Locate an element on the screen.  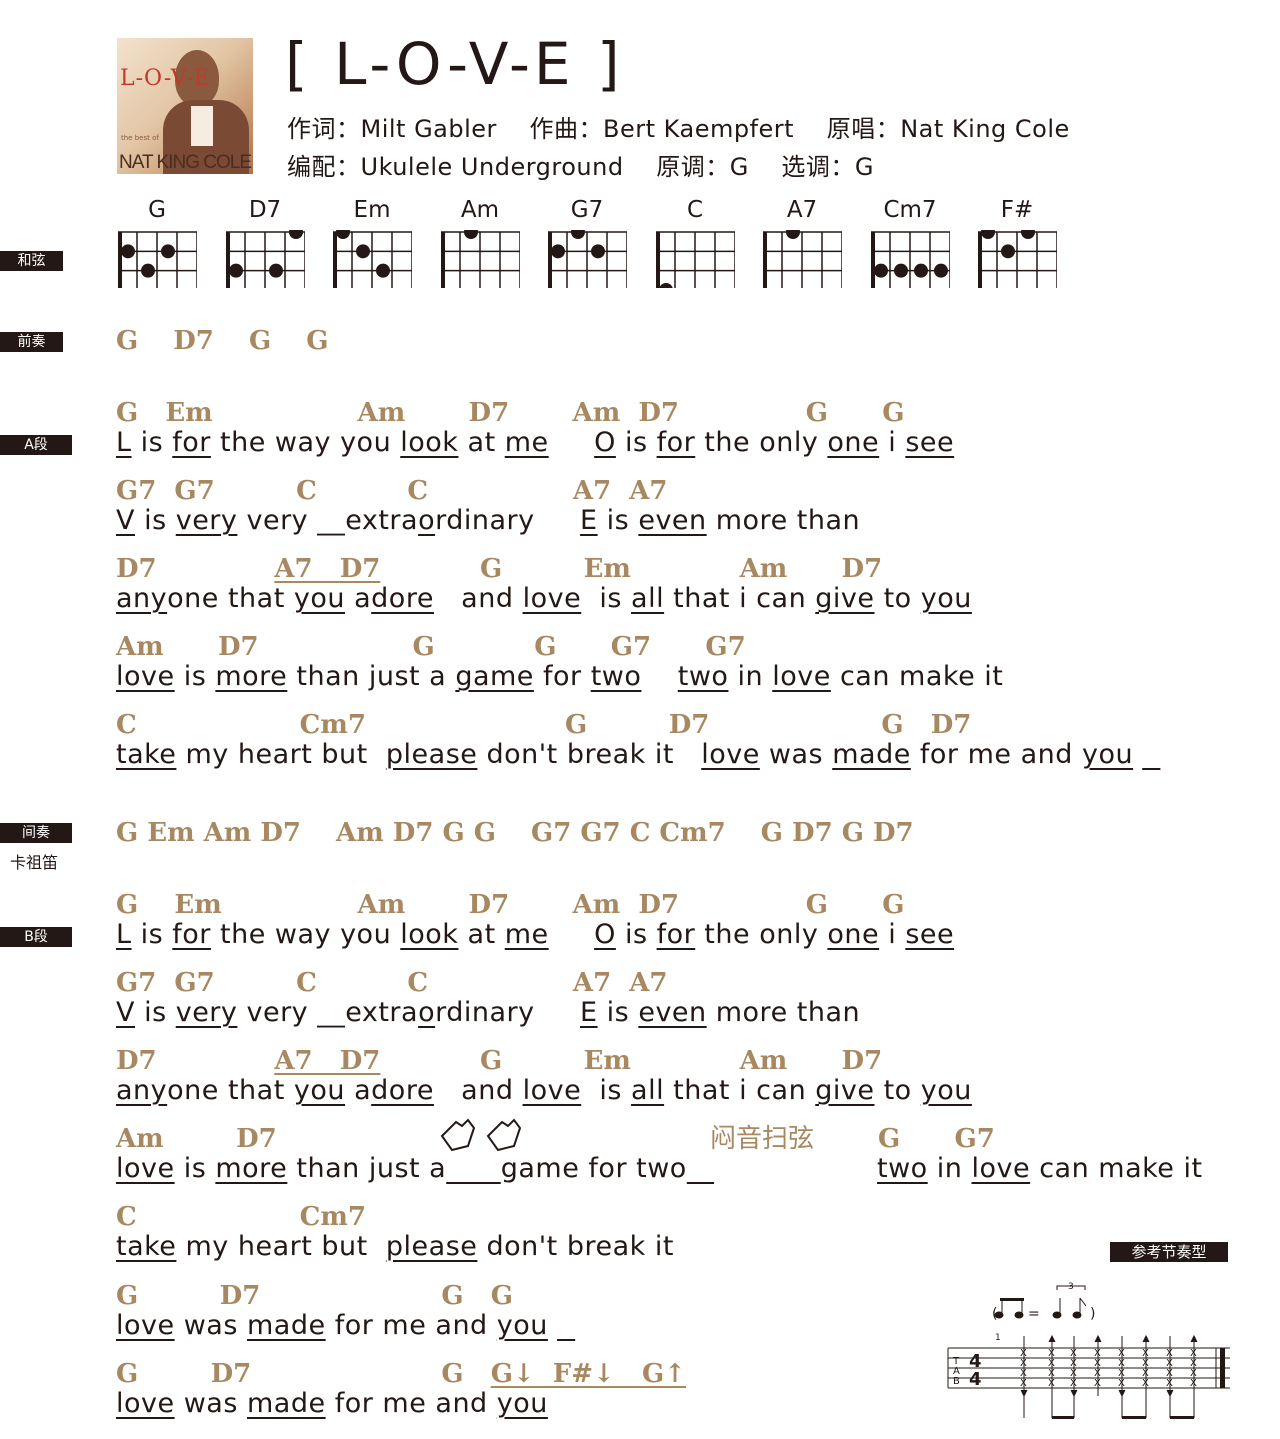
tag-section-a: A段 is located at coordinates (36, 445).